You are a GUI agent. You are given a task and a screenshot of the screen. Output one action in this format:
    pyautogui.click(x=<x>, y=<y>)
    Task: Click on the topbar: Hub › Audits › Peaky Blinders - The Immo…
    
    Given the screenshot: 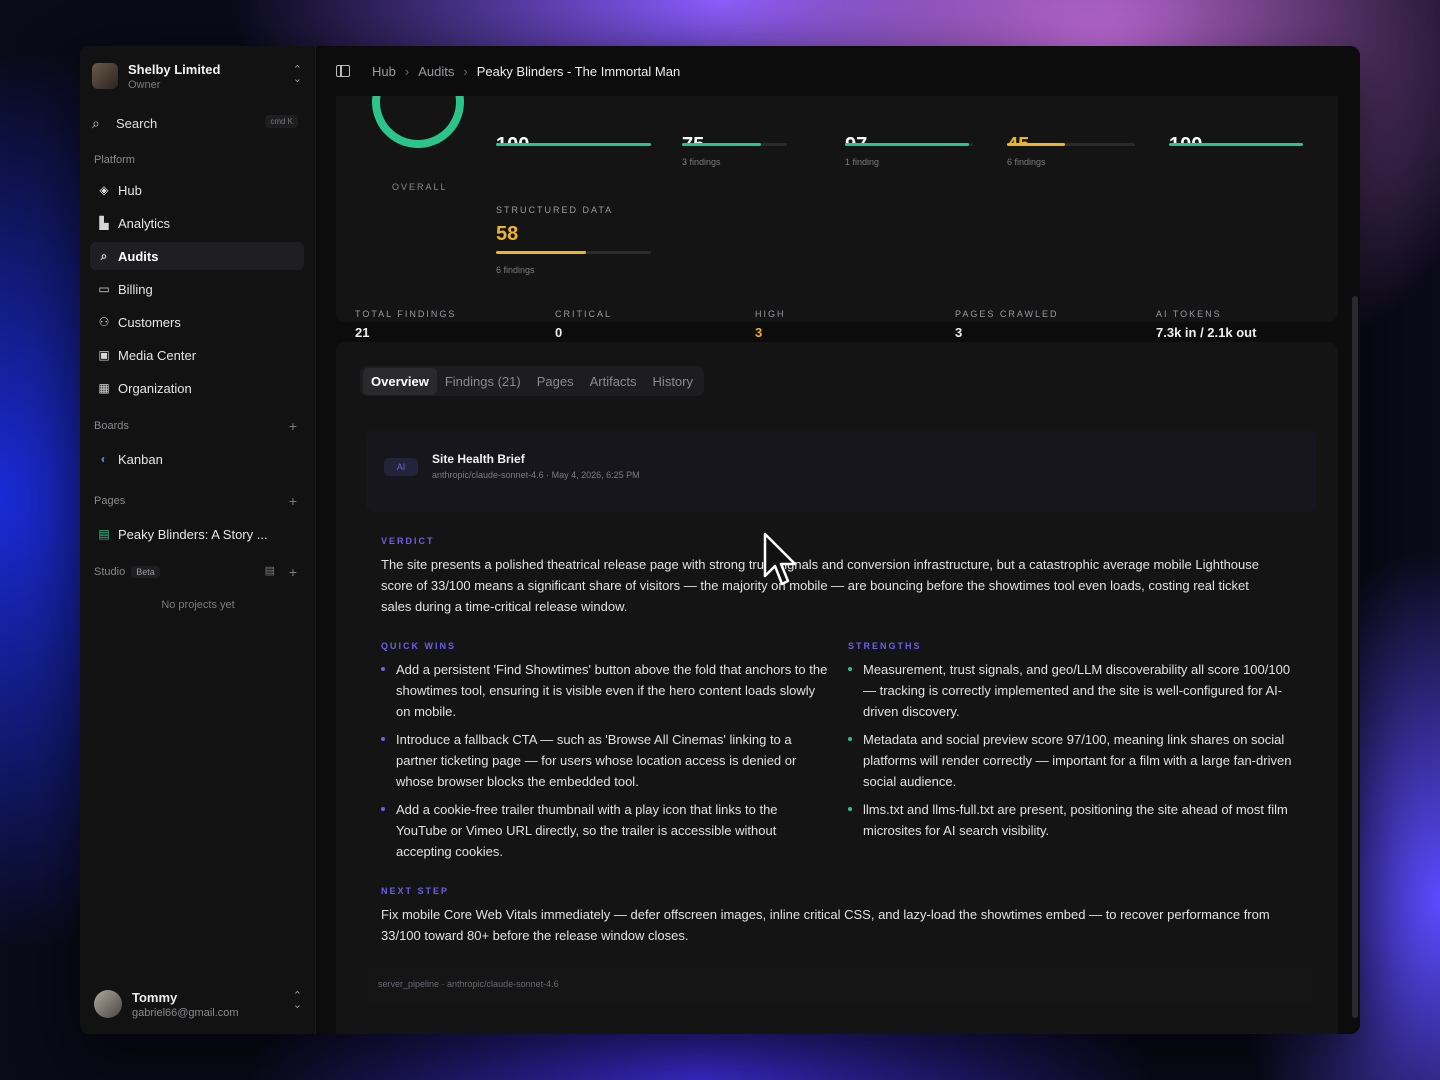 What is the action you would take?
    pyautogui.click(x=838, y=71)
    